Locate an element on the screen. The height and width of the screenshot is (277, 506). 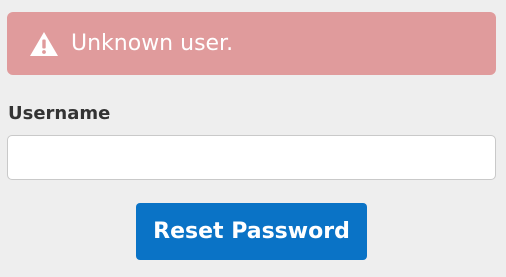
reset-password-button: Reset Password is located at coordinates (251, 231).